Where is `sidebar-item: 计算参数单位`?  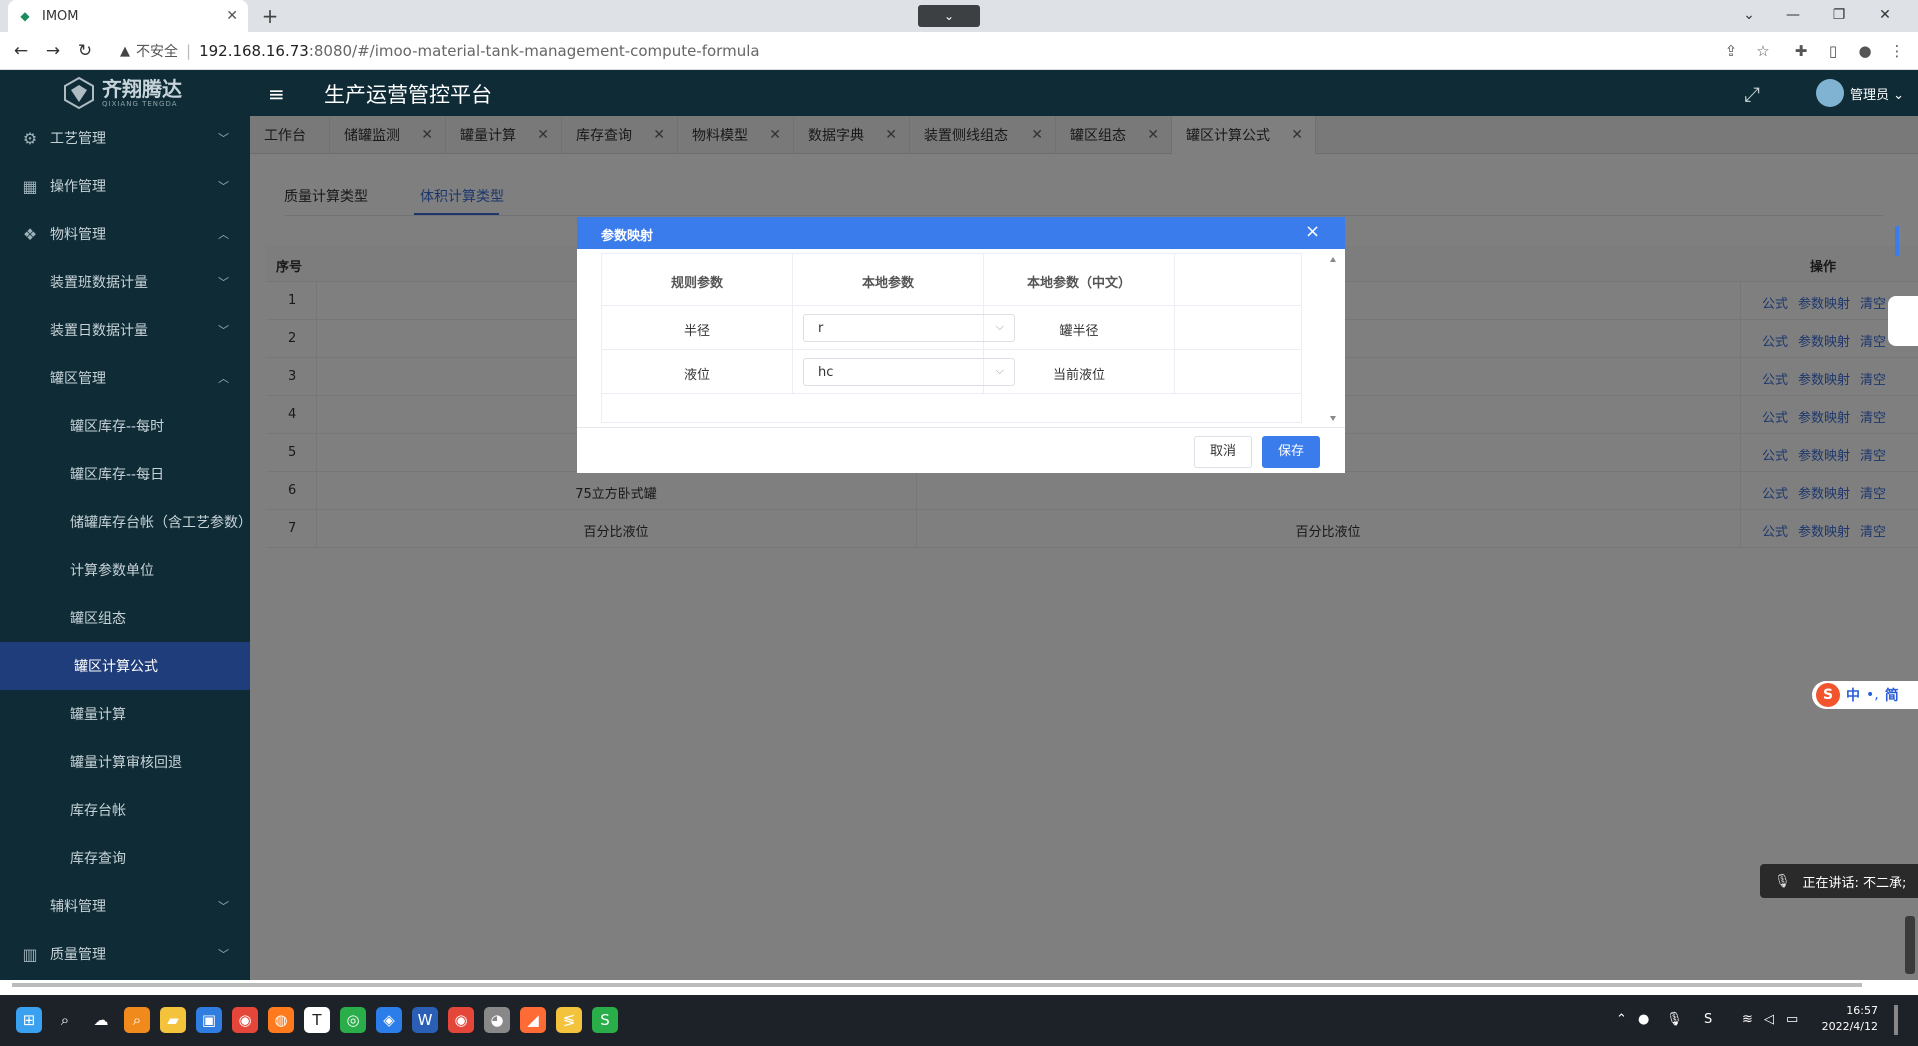
sidebar-item: 计算参数单位 is located at coordinates (125, 570).